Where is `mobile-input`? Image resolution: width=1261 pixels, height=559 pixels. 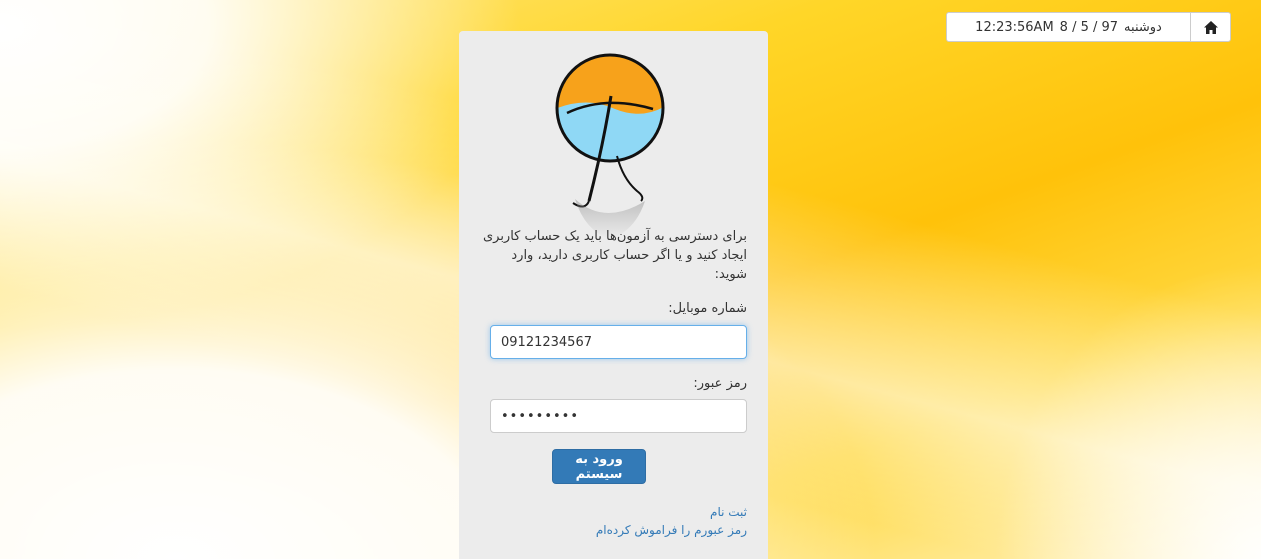 mobile-input is located at coordinates (618, 342).